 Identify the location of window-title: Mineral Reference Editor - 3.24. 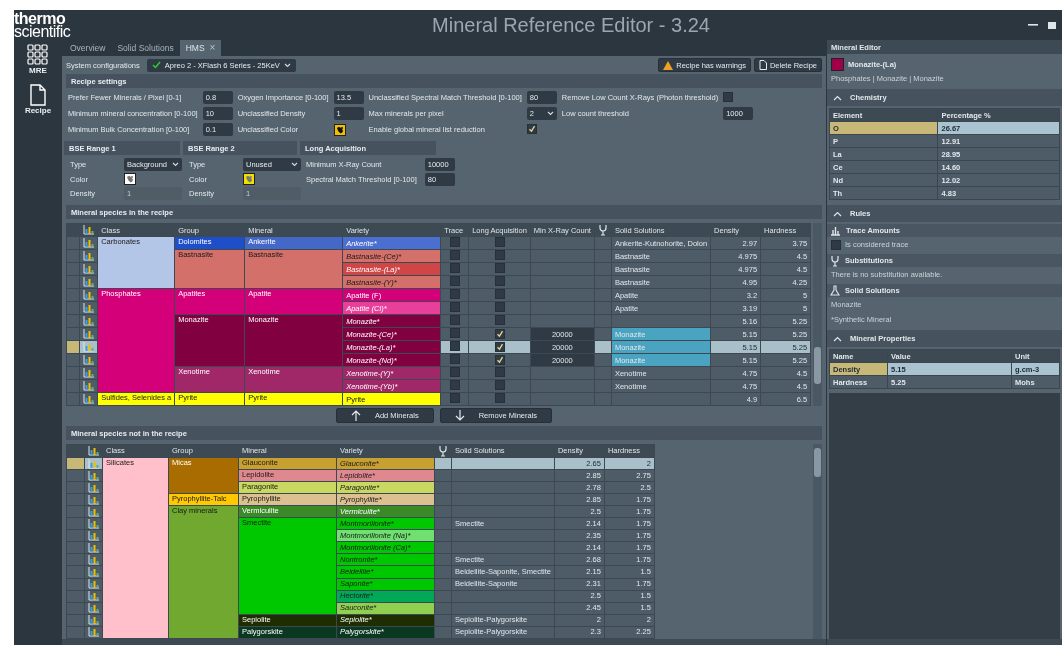
(571, 25).